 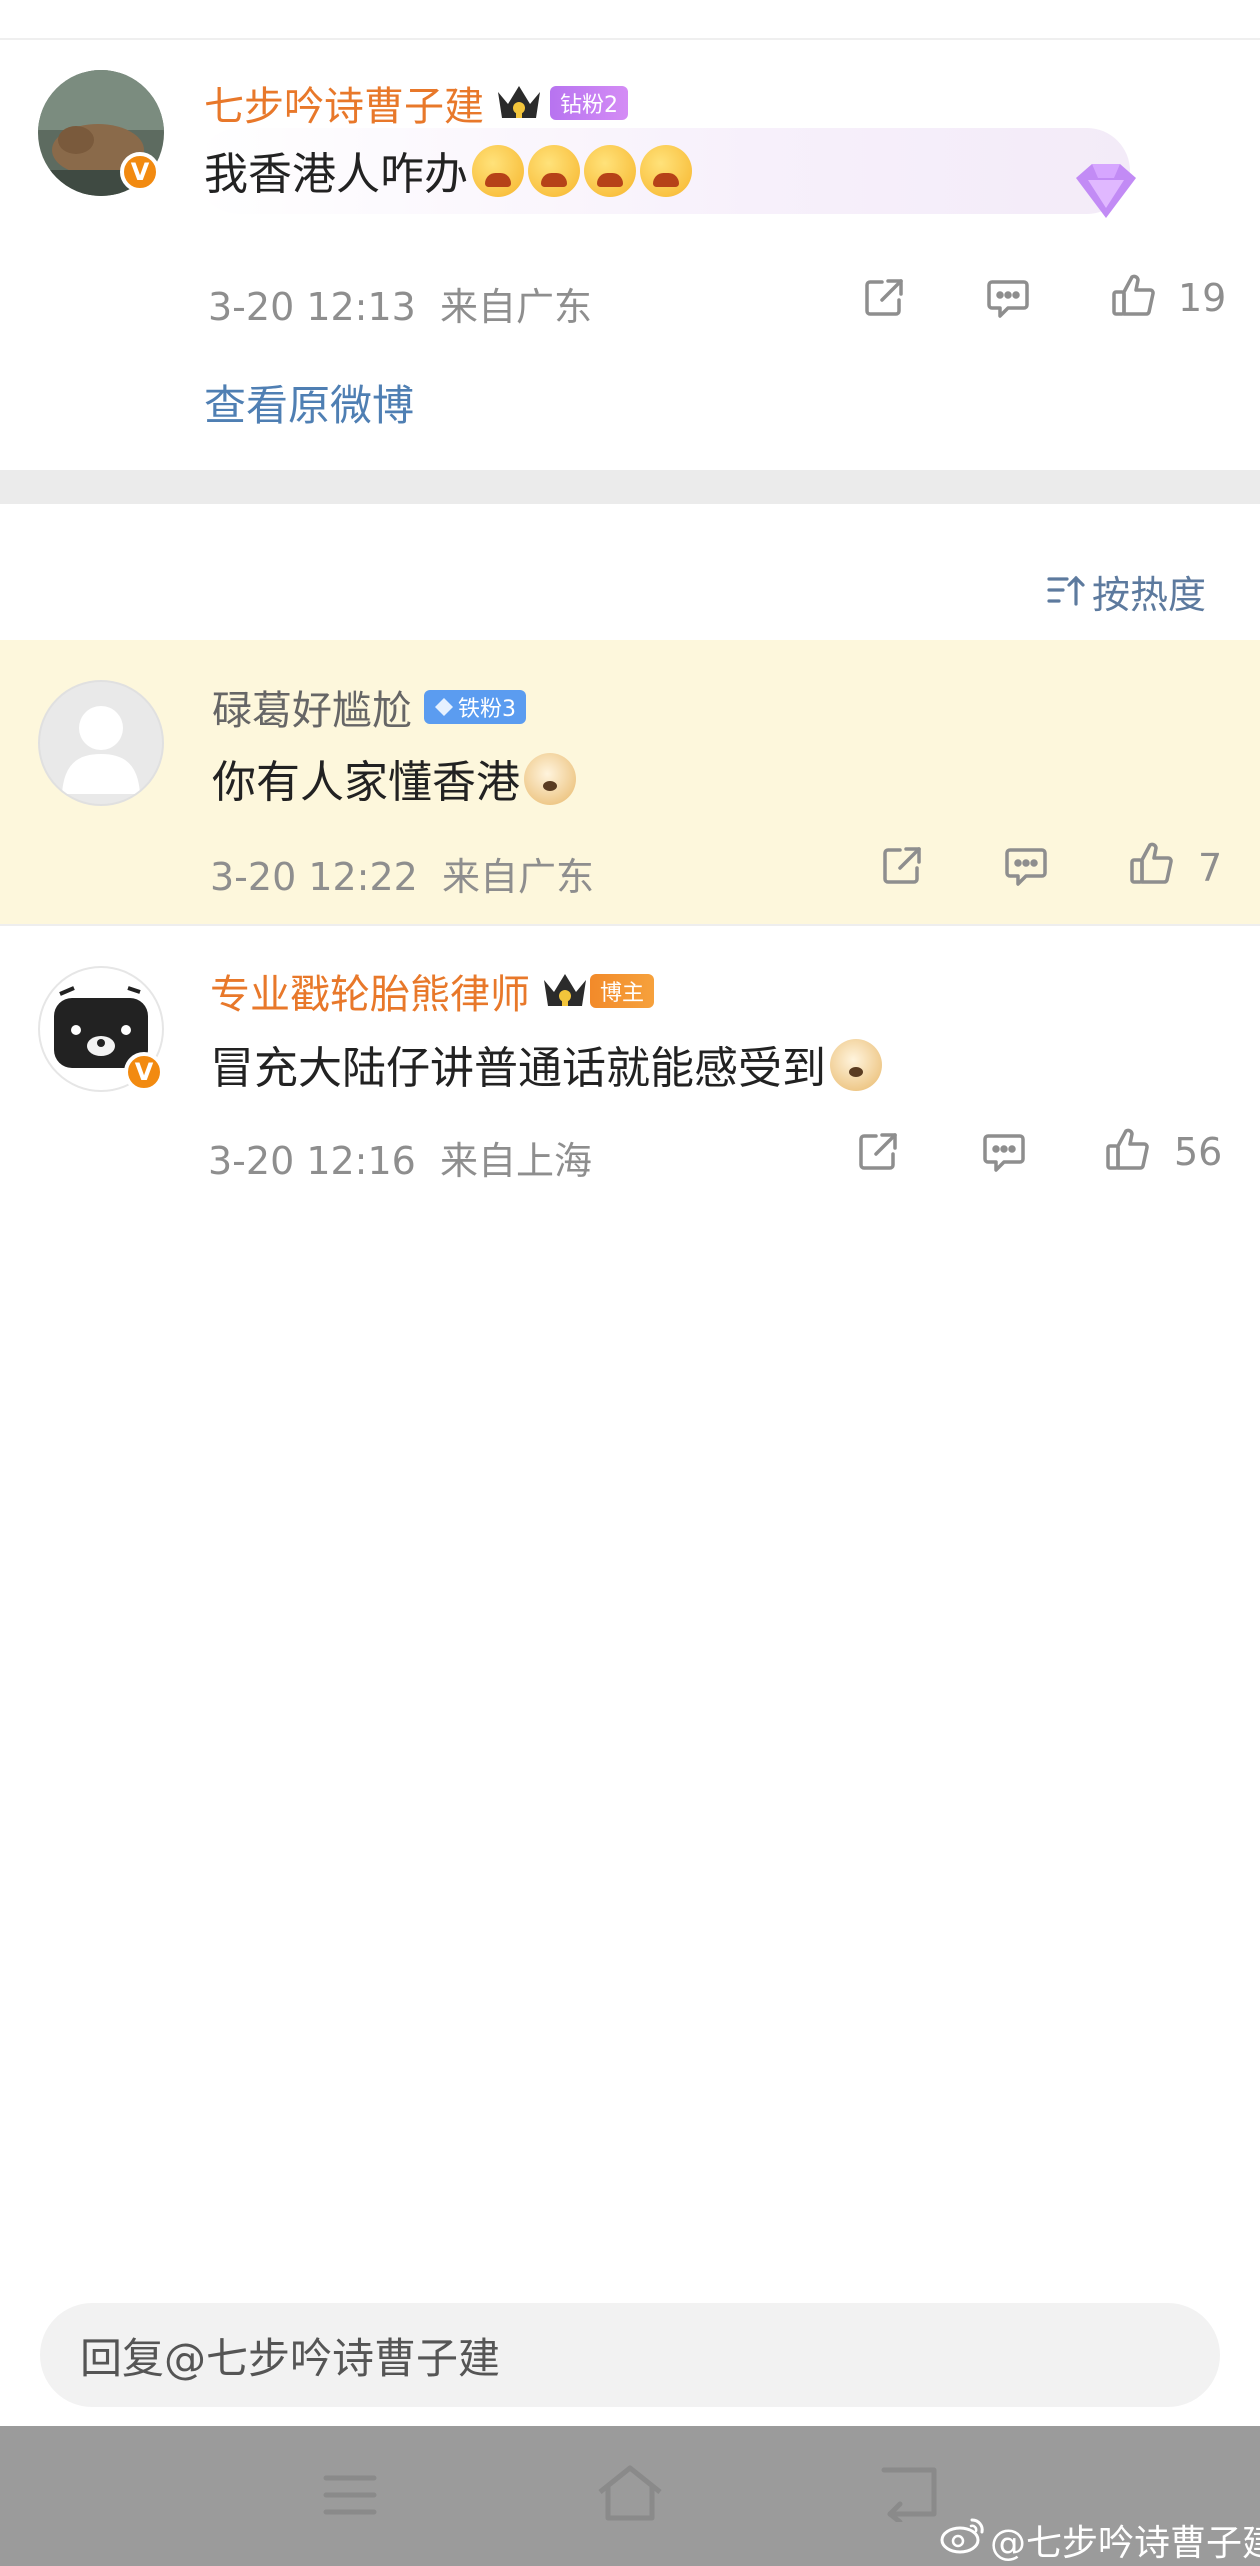 I want to click on fan-badge: 钻粉2, so click(x=589, y=103).